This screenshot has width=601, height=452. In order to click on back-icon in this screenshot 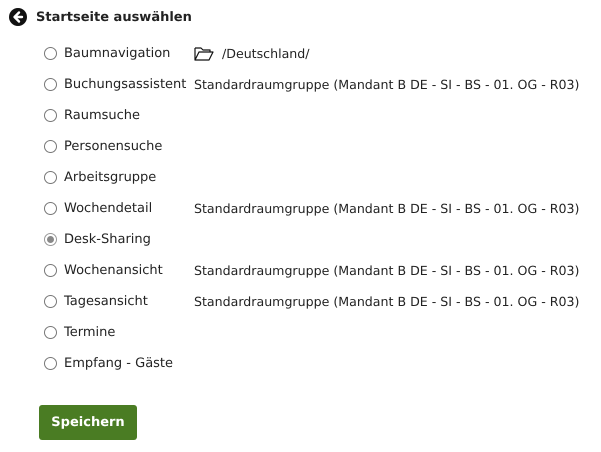, I will do `click(18, 17)`.